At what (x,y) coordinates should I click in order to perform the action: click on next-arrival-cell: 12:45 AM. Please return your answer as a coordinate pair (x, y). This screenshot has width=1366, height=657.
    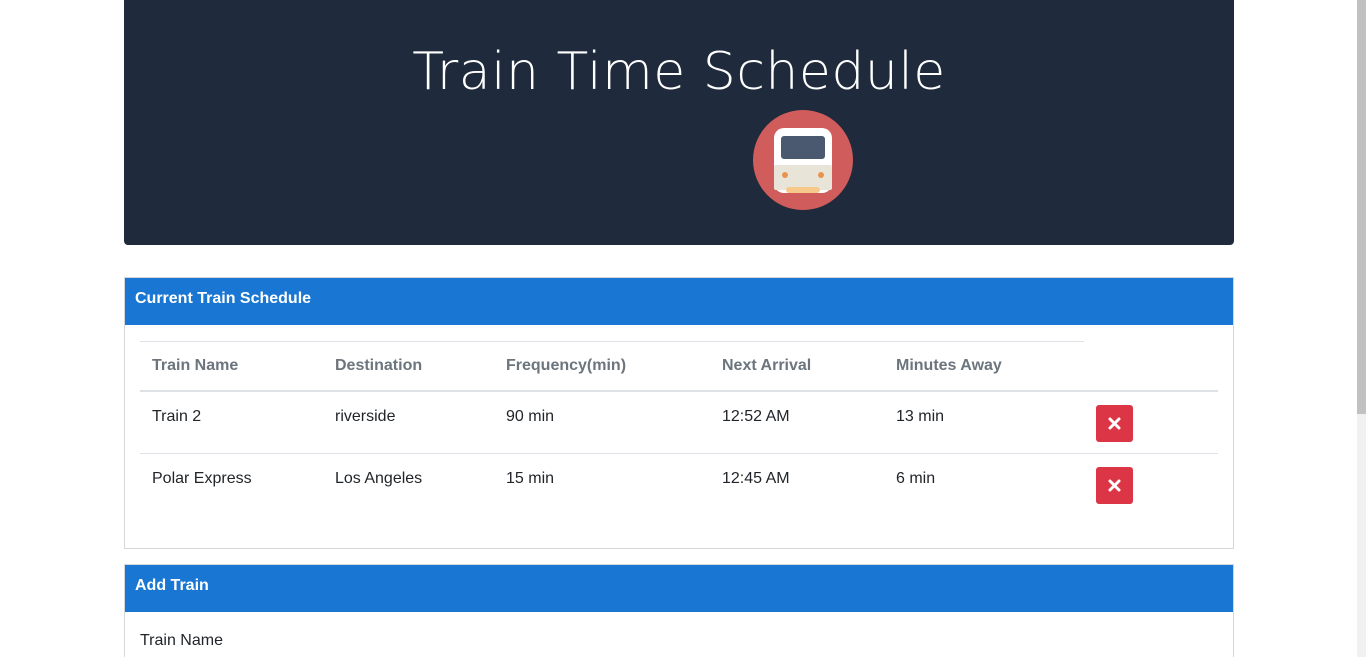
    Looking at the image, I should click on (797, 483).